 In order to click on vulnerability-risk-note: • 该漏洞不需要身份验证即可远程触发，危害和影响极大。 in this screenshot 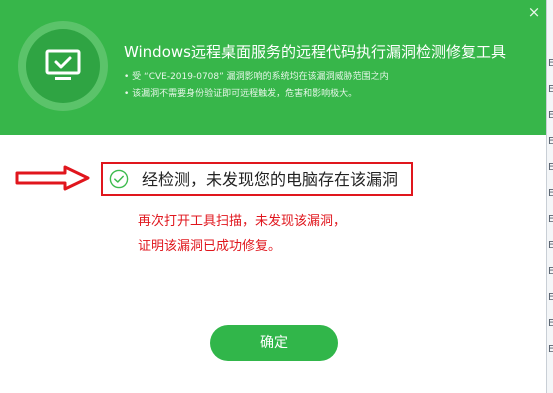, I will do `click(241, 94)`.